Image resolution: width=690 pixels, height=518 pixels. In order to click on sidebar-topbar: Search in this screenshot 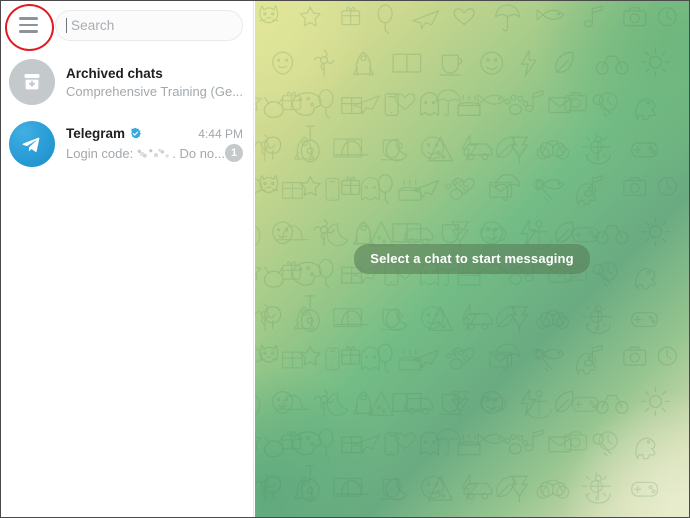, I will do `click(127, 26)`.